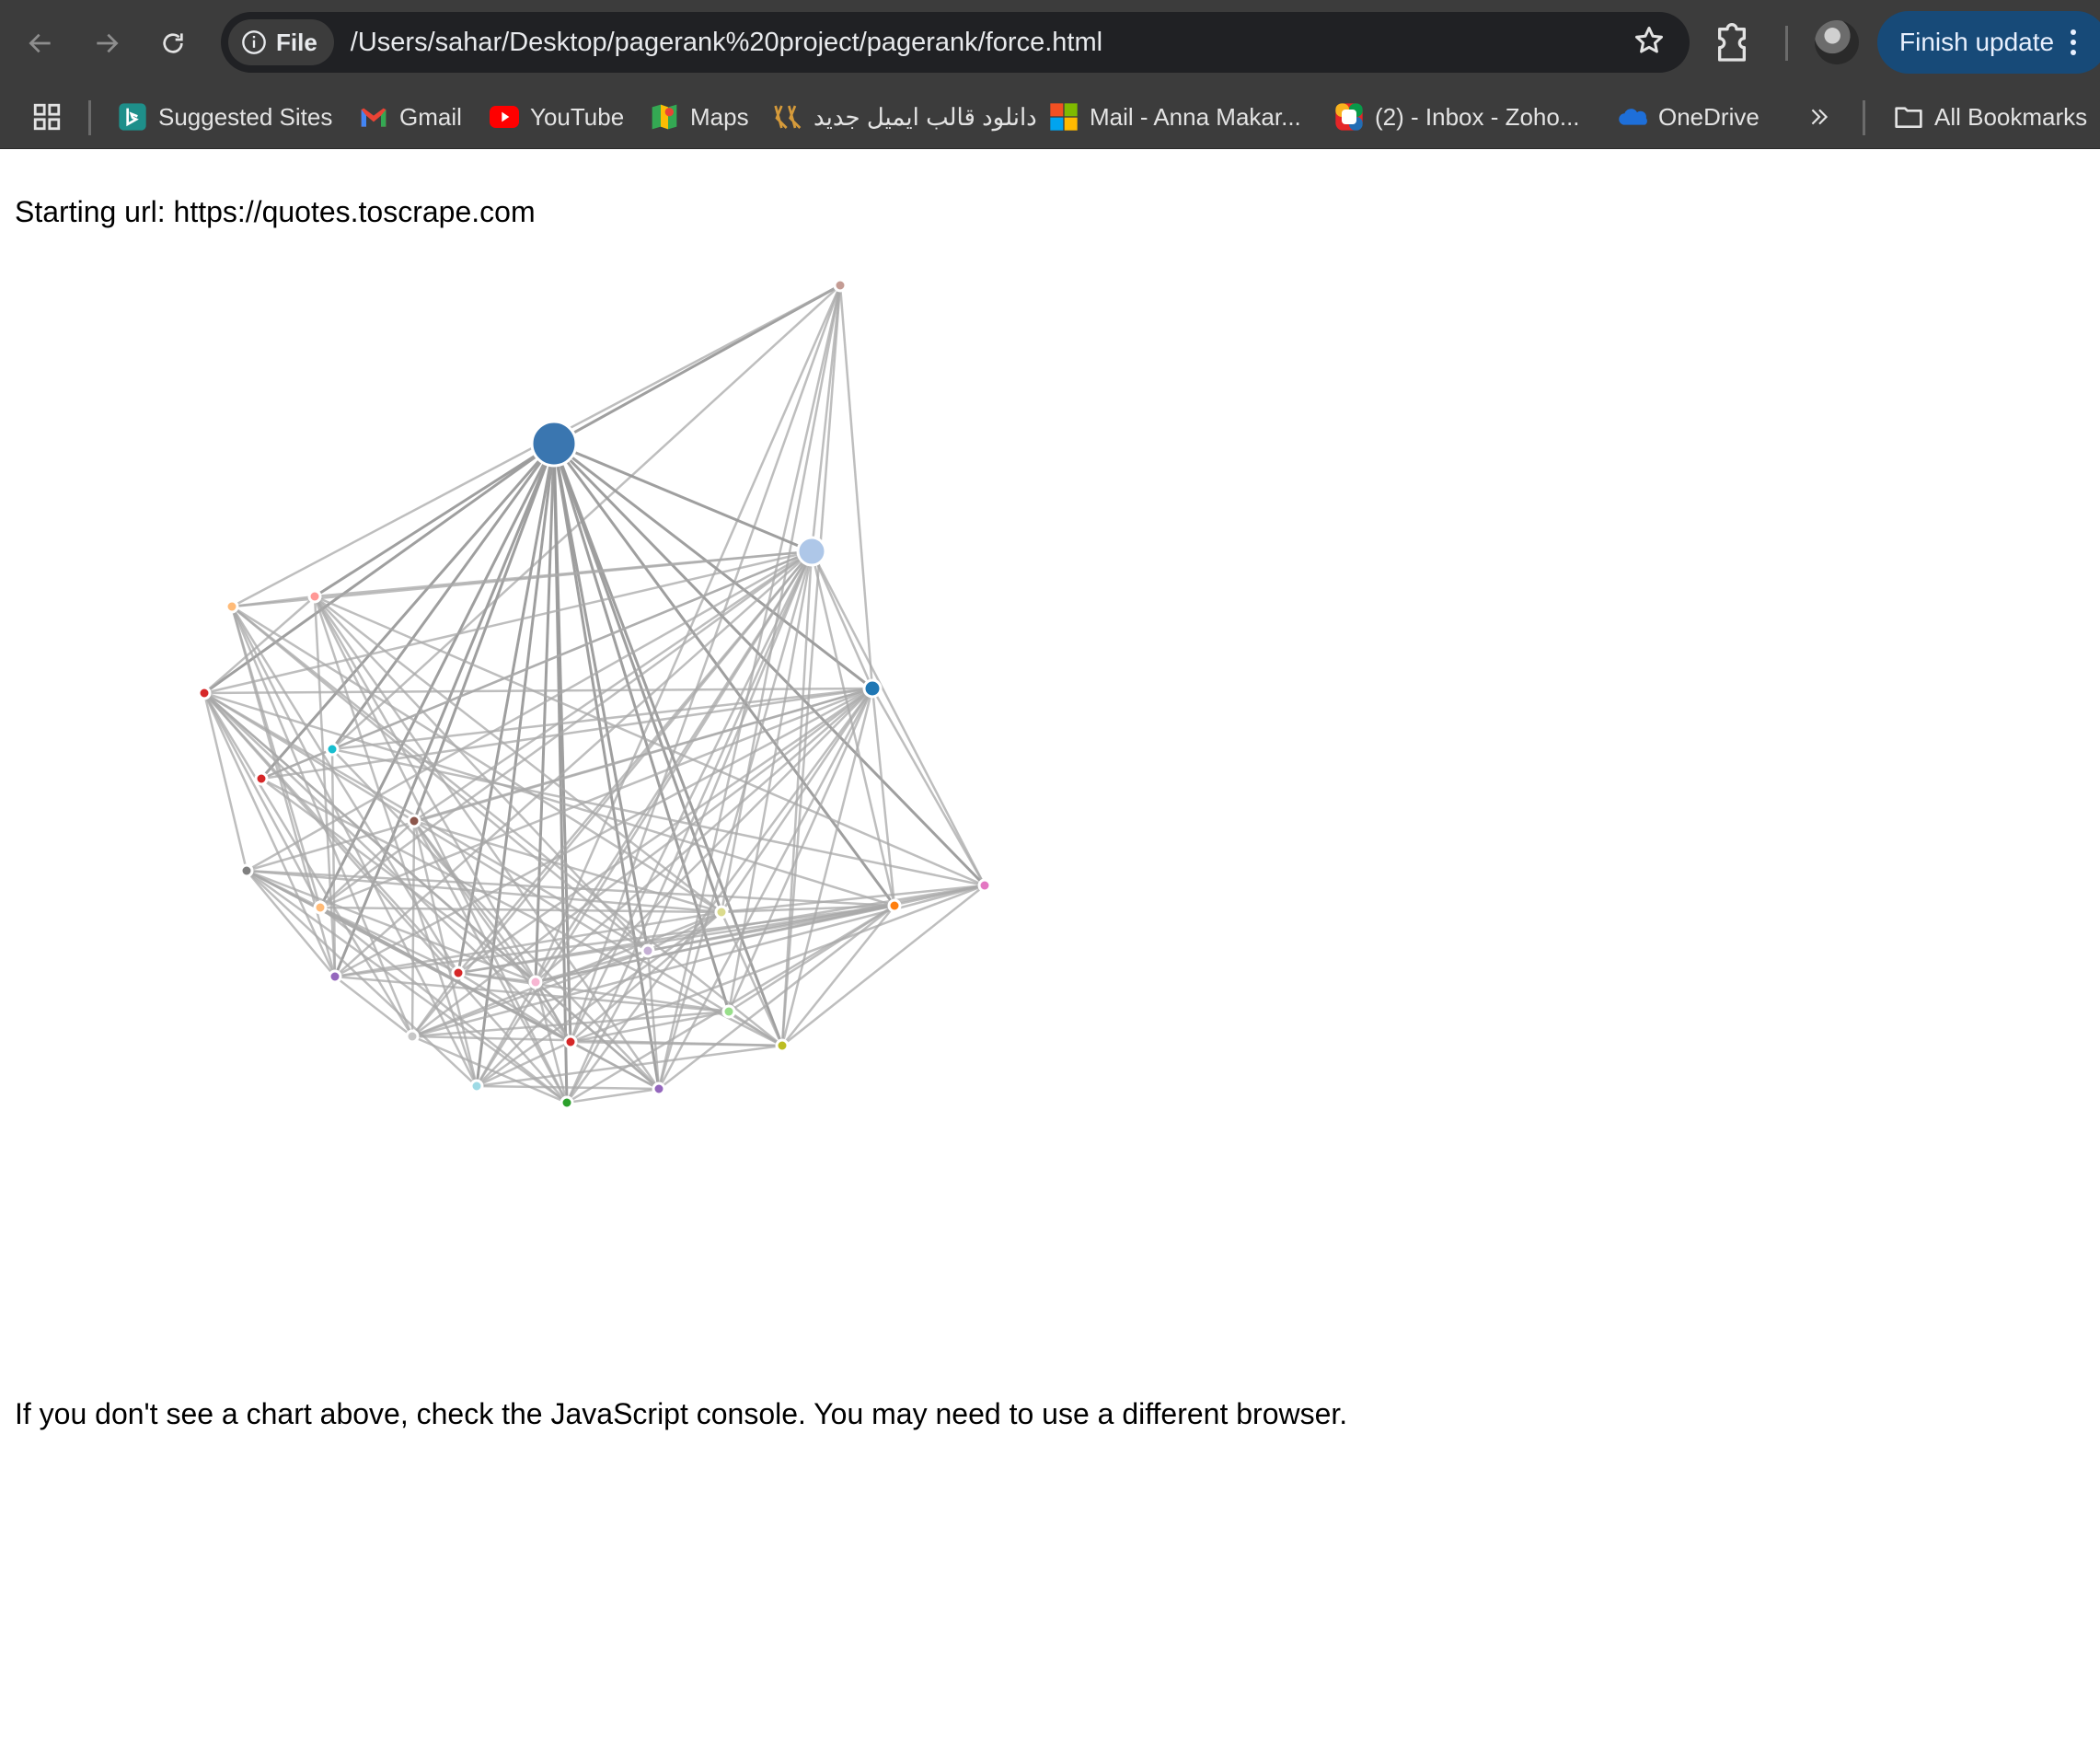 The width and height of the screenshot is (2100, 1758). I want to click on youtube-icon, so click(505, 117).